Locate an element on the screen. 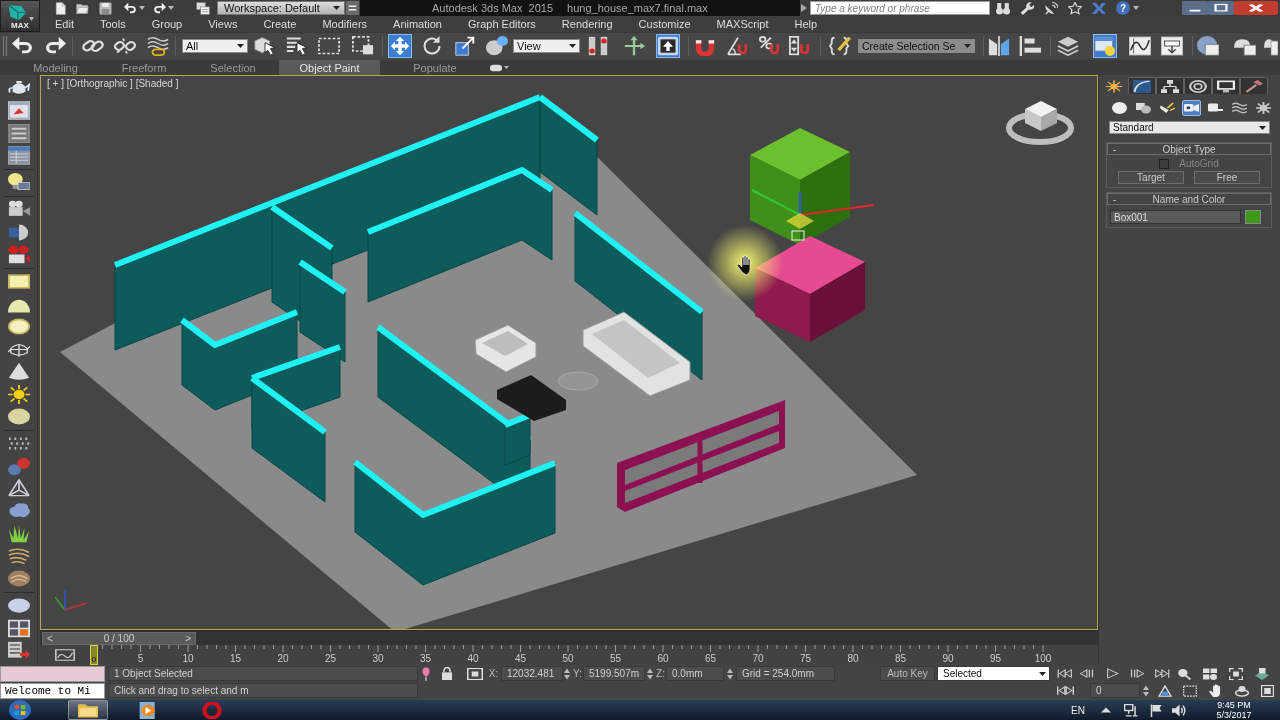 Image resolution: width=1280 pixels, height=720 pixels. save-icon is located at coordinates (105, 8).